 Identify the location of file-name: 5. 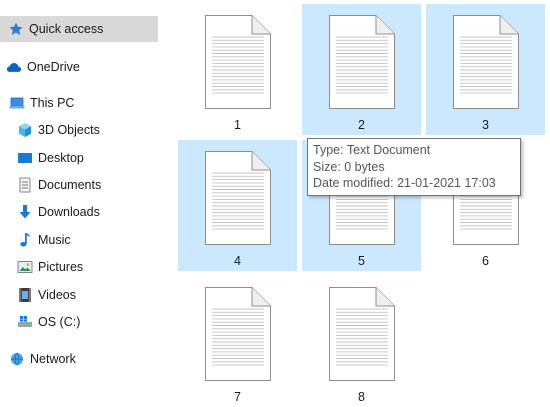
(361, 261).